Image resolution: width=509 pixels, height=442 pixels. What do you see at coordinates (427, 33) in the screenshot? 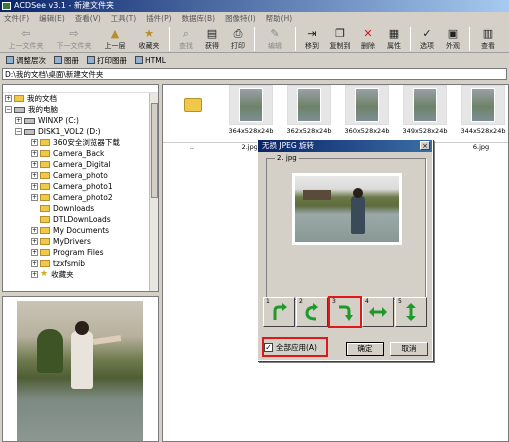
I see `options-icon: ✓` at bounding box center [427, 33].